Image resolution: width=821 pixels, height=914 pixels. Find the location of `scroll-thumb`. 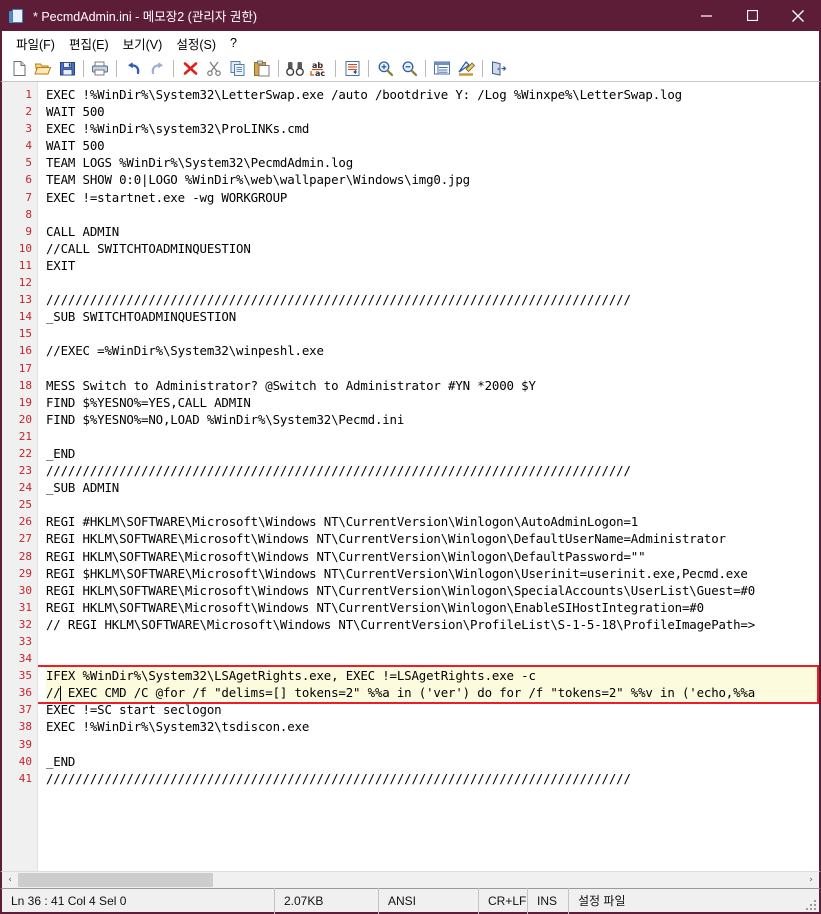

scroll-thumb is located at coordinates (115, 880).